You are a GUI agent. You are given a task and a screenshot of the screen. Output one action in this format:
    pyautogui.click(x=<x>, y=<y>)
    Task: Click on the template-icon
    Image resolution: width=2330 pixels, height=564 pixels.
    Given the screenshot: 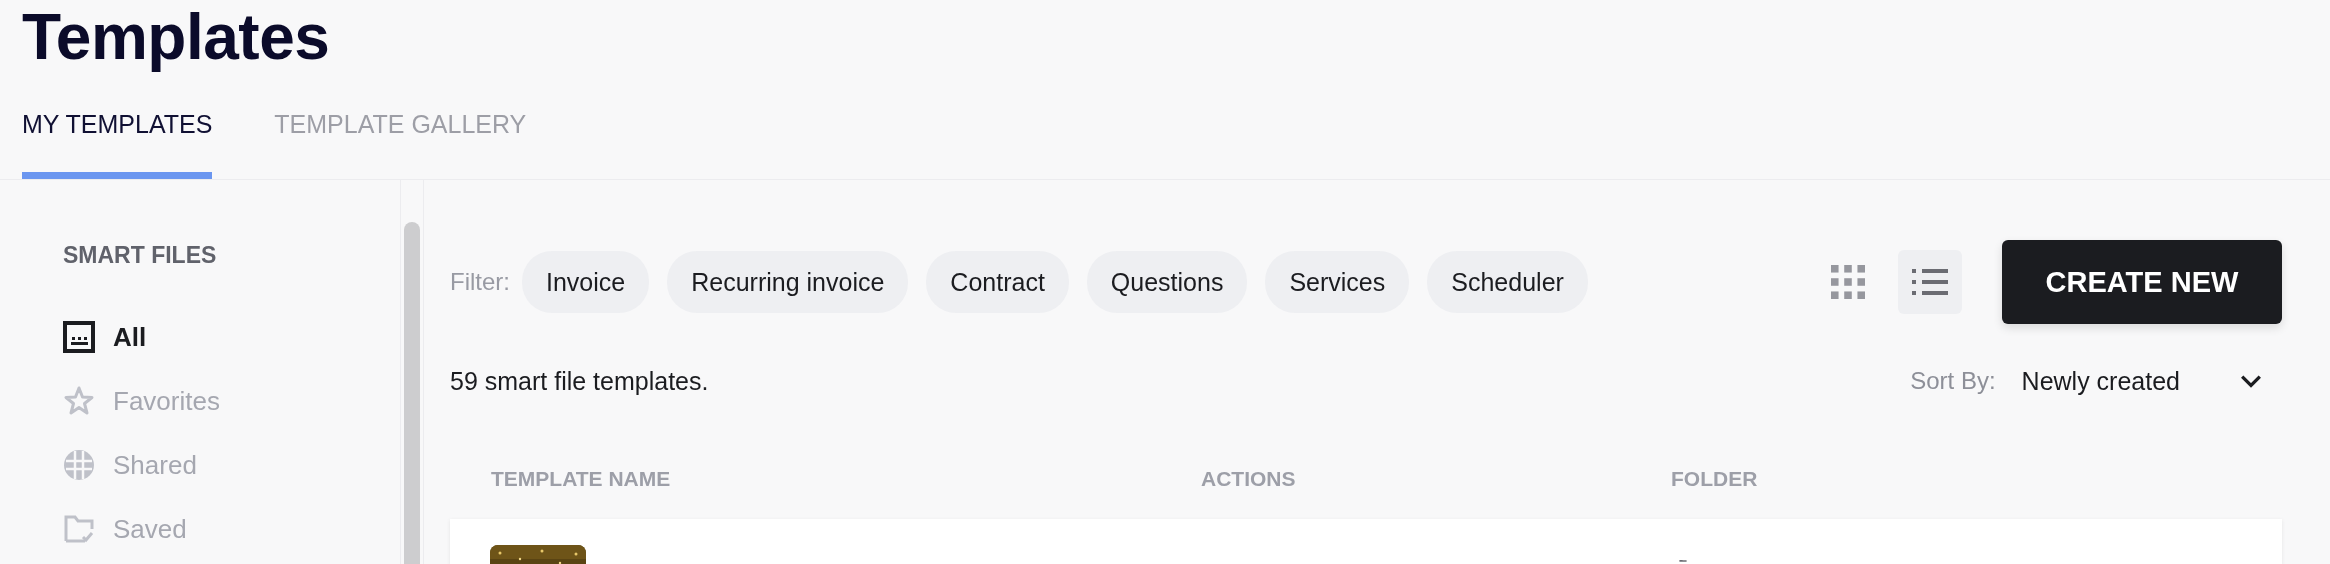 What is the action you would take?
    pyautogui.click(x=79, y=337)
    